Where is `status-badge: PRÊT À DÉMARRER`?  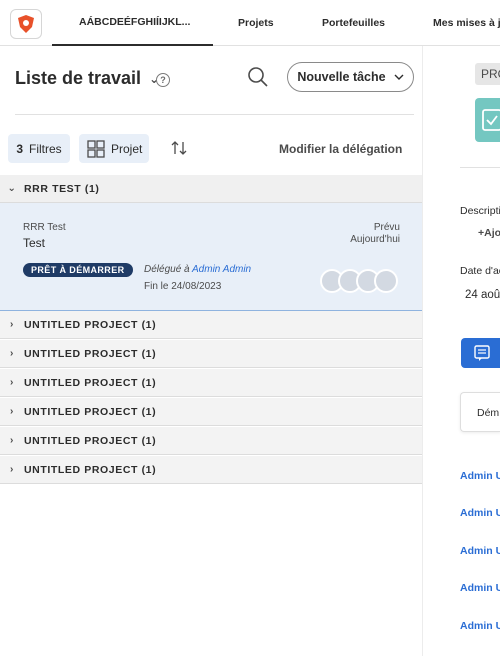 status-badge: PRÊT À DÉMARRER is located at coordinates (78, 270).